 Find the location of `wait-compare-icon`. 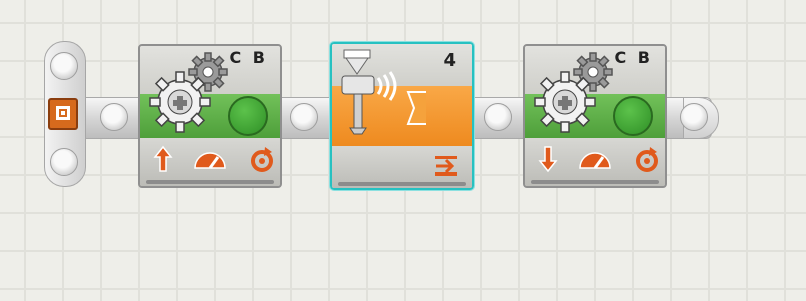

wait-compare-icon is located at coordinates (446, 168).